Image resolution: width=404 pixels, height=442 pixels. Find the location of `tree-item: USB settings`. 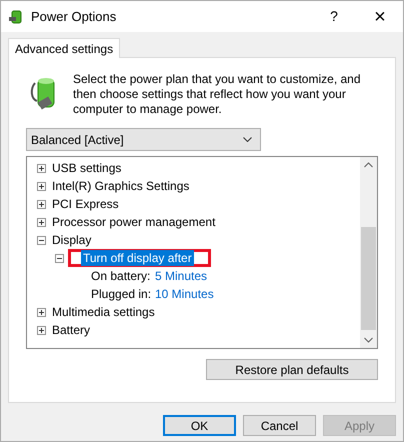

tree-item: USB settings is located at coordinates (87, 168).